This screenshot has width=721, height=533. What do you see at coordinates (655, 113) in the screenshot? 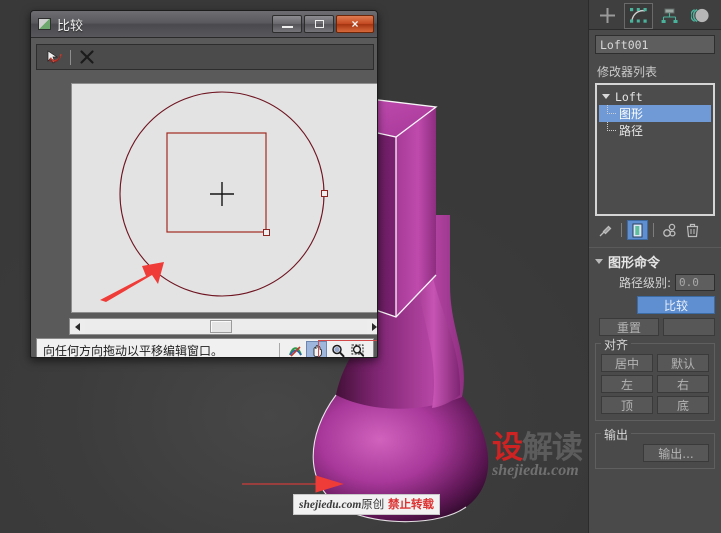
I see `stack-item-shape: 图形` at bounding box center [655, 113].